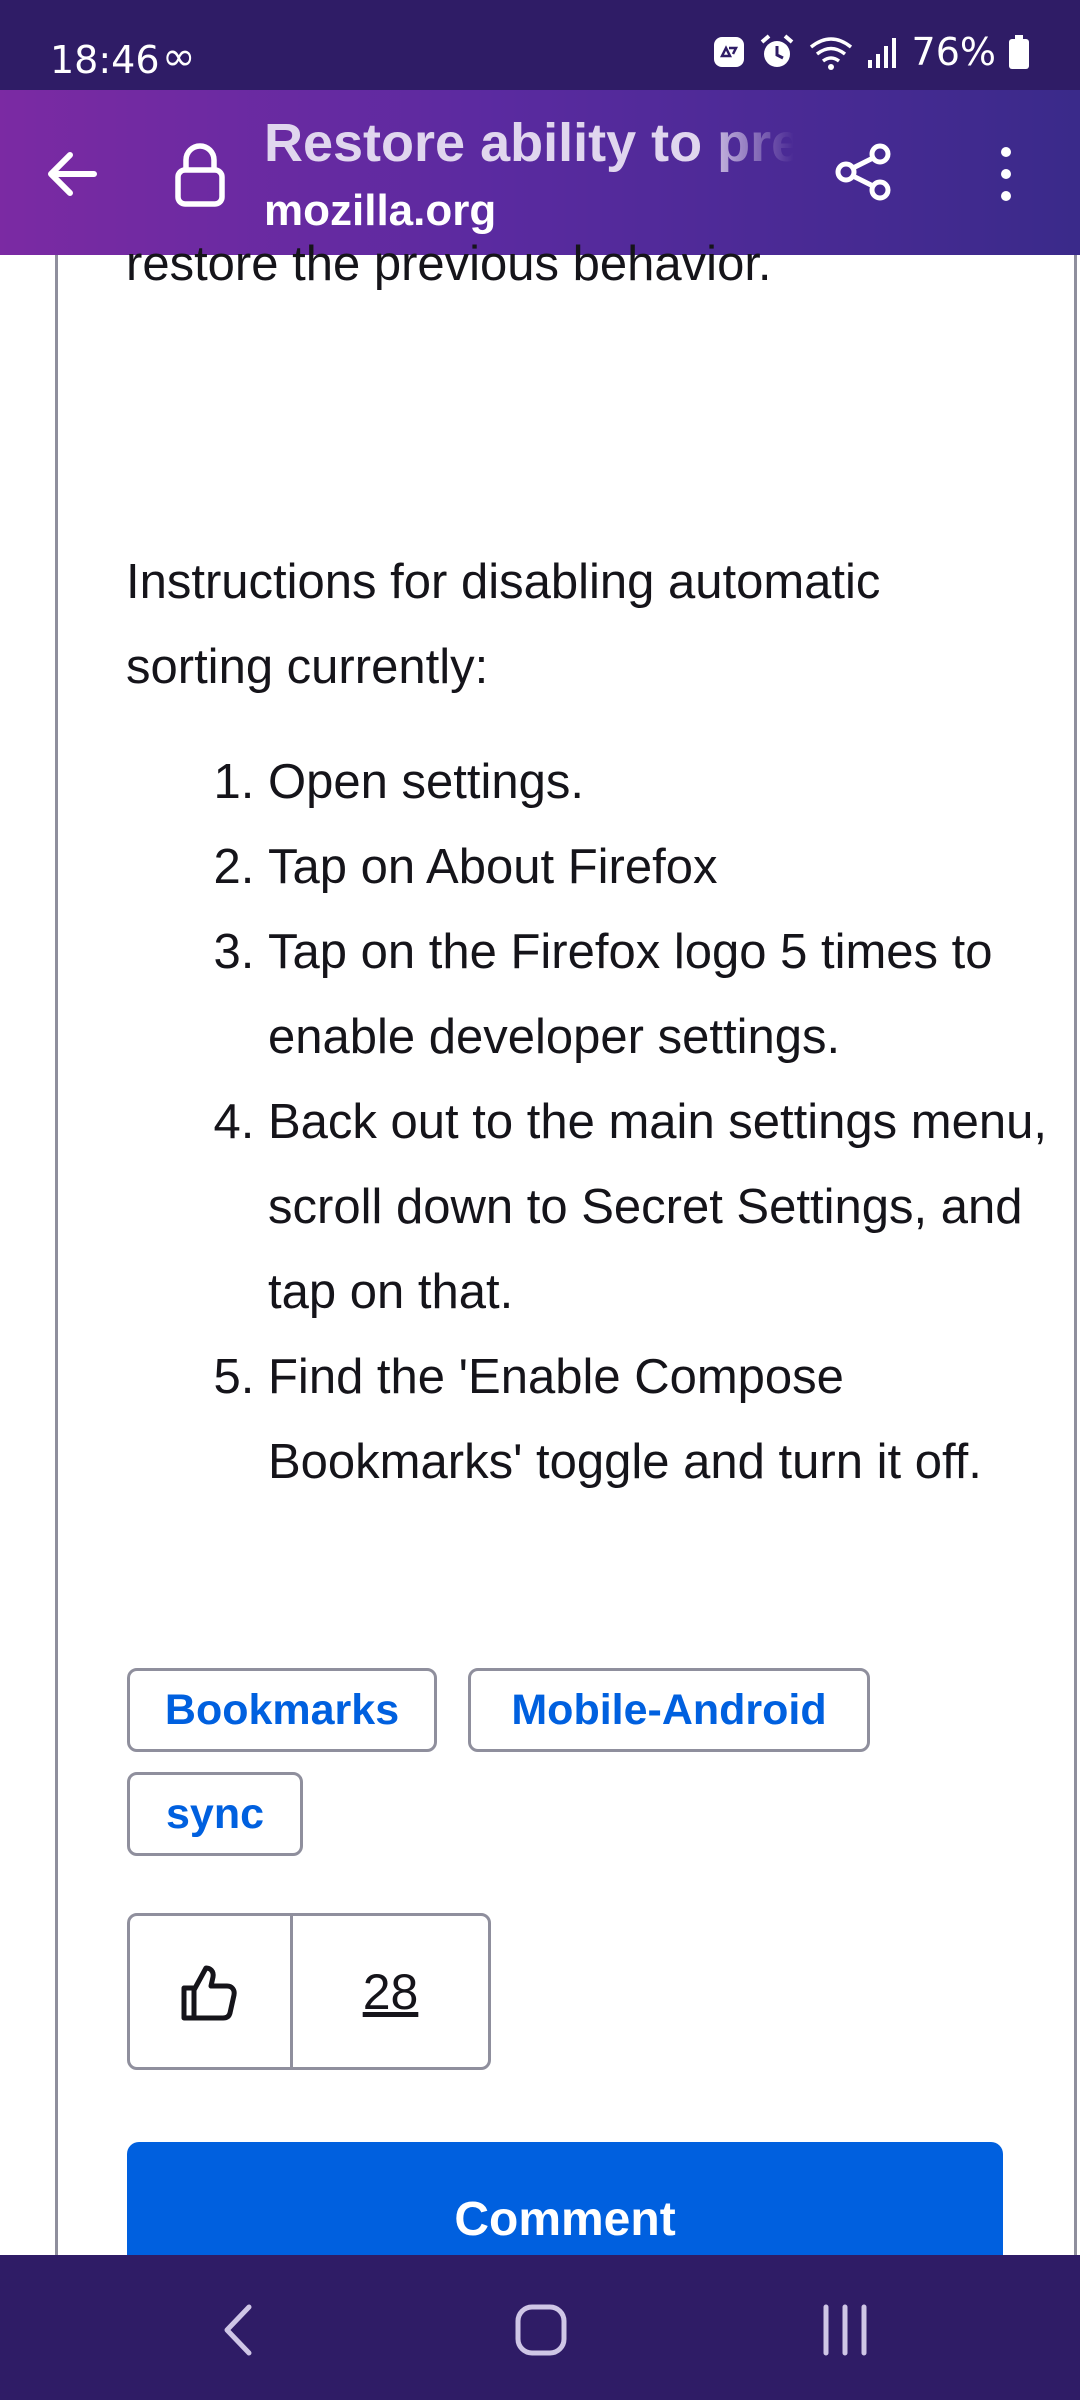 This screenshot has height=2400, width=1080. What do you see at coordinates (729, 52) in the screenshot?
I see `recycle-icon` at bounding box center [729, 52].